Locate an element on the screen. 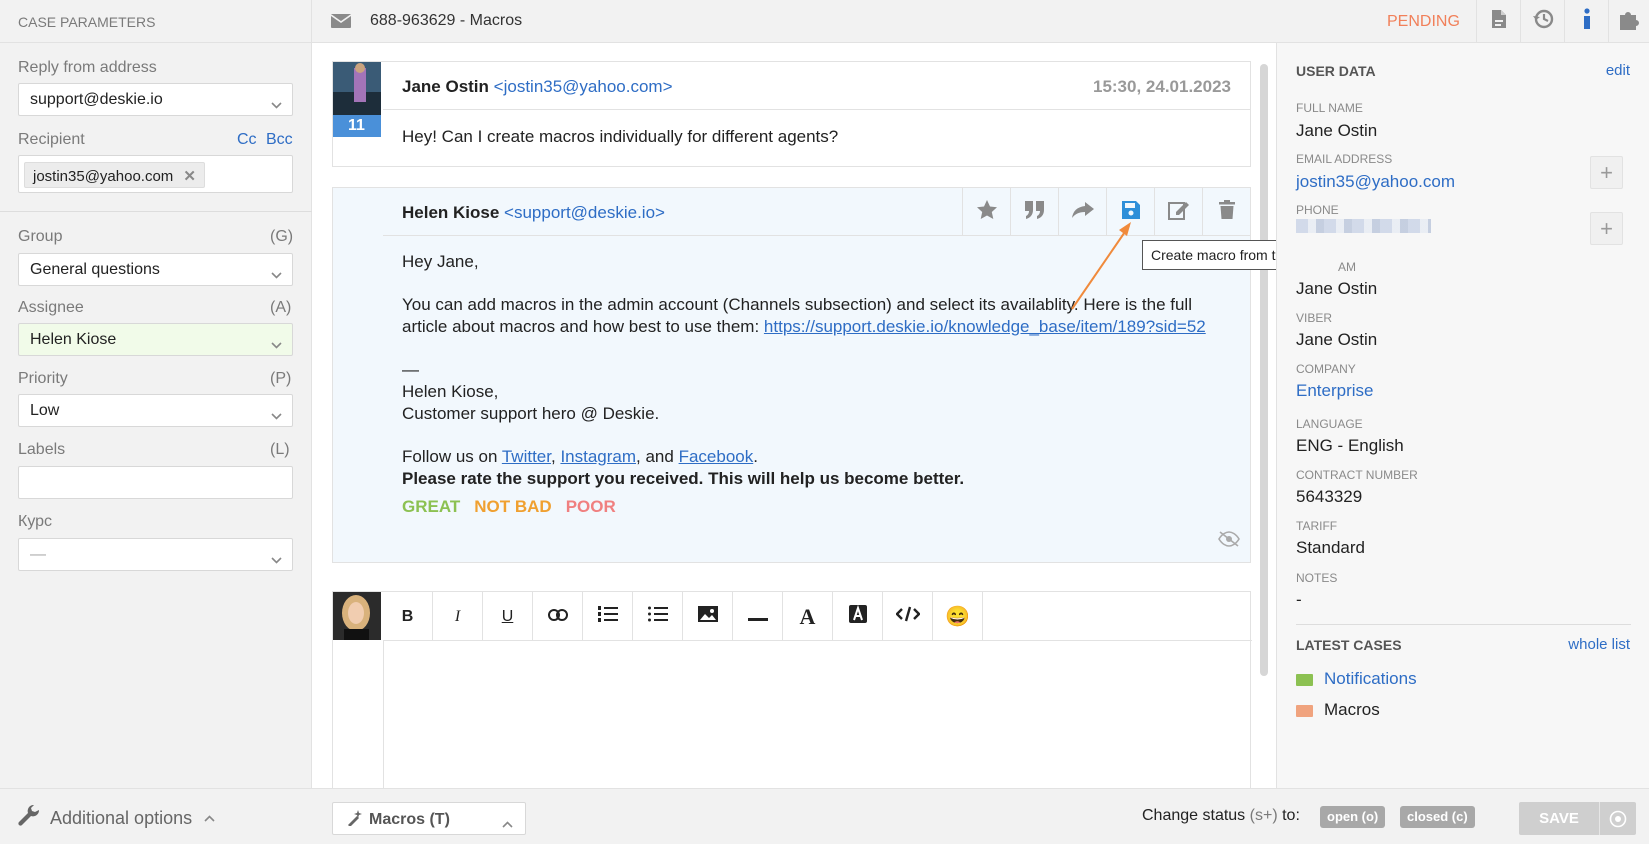  priority-select: Low is located at coordinates (155, 410).